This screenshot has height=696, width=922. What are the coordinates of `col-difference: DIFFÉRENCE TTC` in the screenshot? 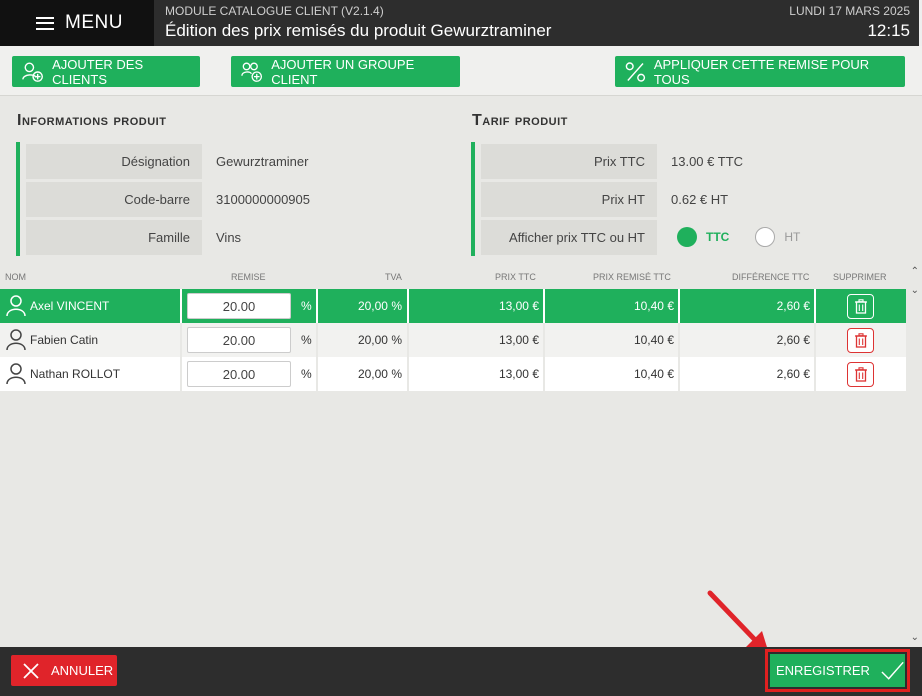 It's located at (771, 277).